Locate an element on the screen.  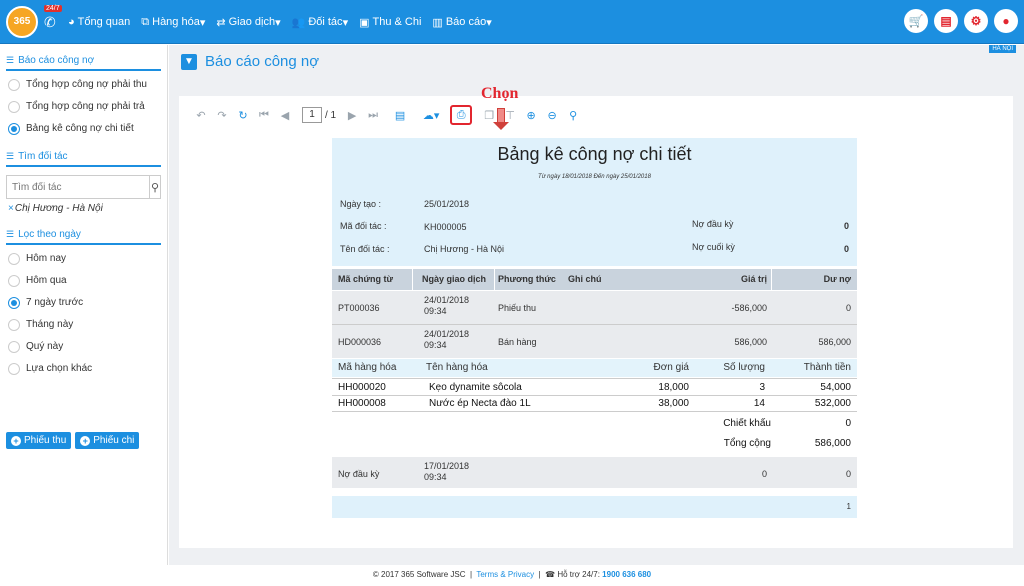
refresh-icon: ↻ is located at coordinates (243, 115).